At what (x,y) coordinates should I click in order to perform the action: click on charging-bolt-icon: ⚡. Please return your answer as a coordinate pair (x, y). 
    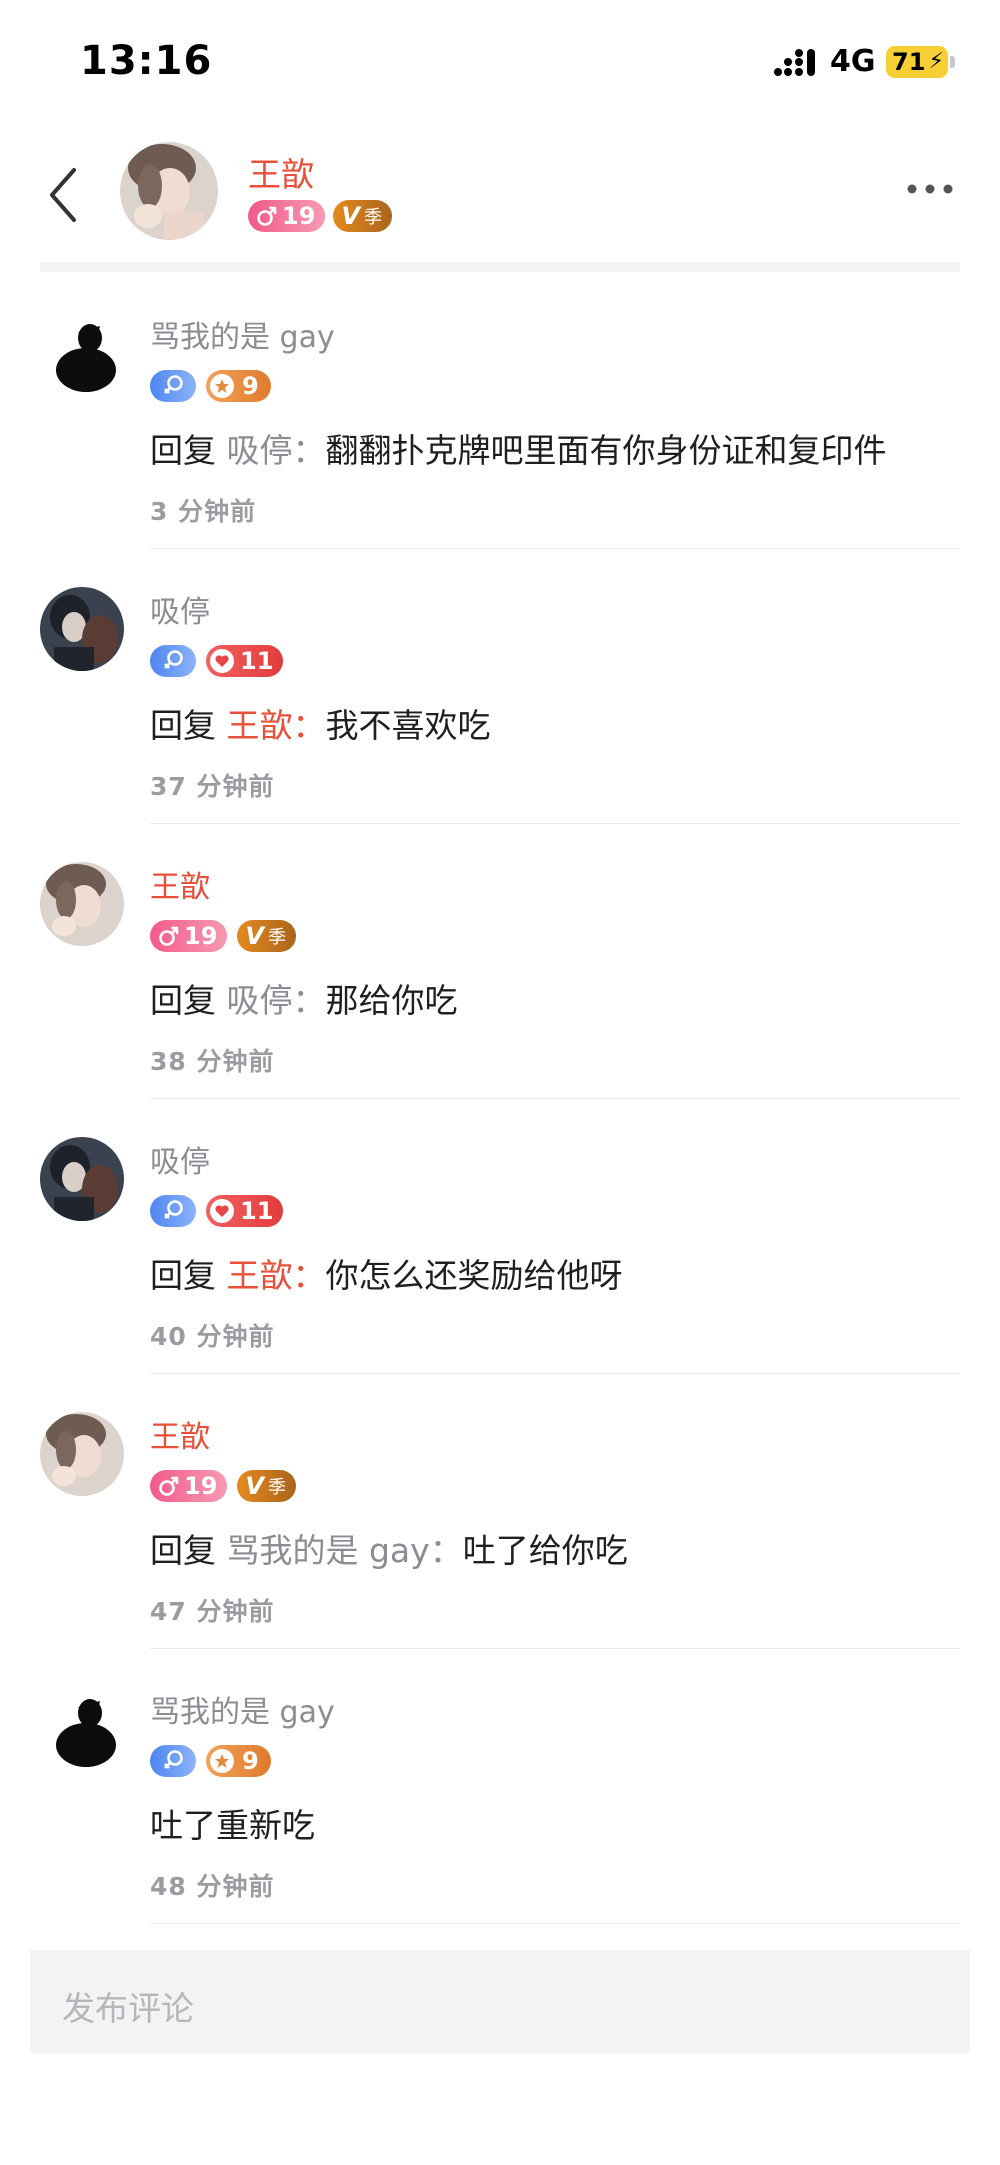
    Looking at the image, I should click on (936, 61).